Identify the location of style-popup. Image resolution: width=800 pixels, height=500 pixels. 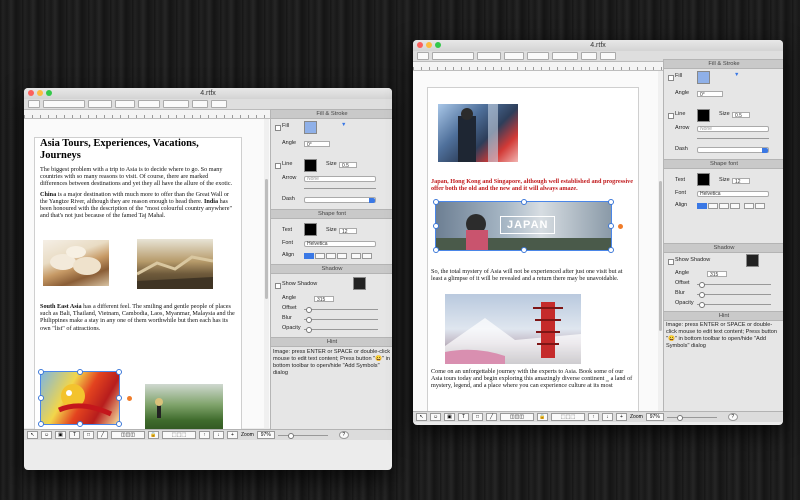
(34, 104).